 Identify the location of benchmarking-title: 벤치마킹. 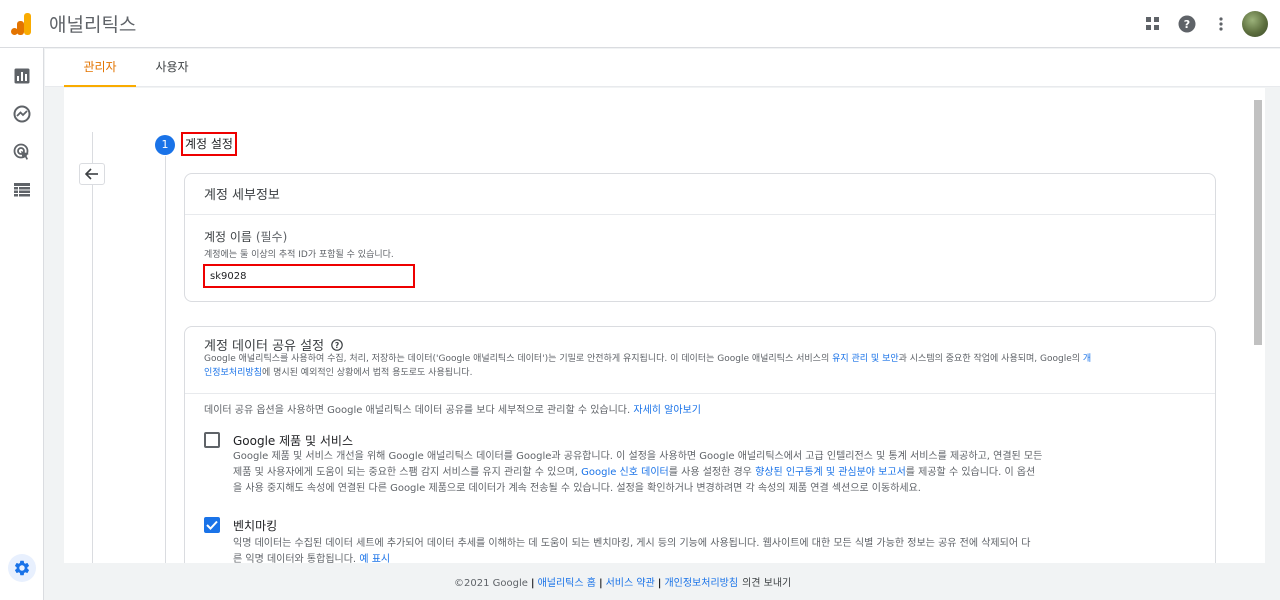
(255, 526).